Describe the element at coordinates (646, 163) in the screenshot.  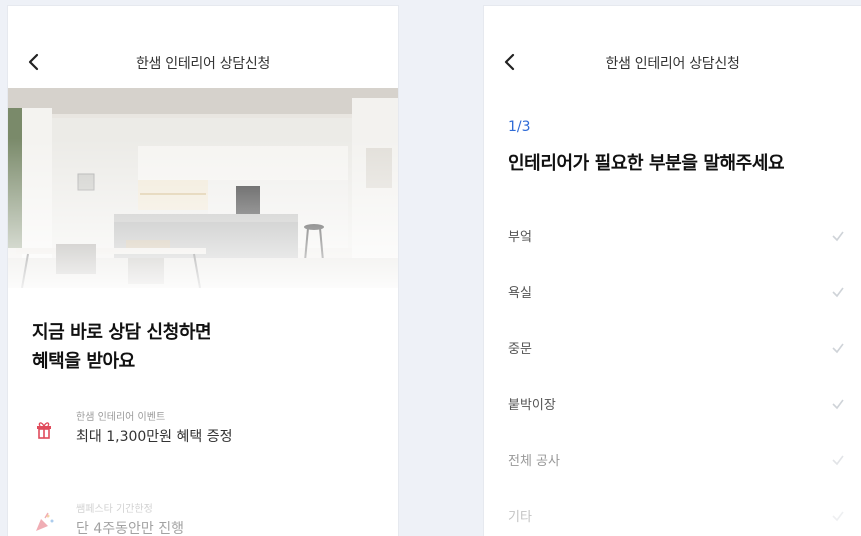
I see `question-title: 인테리어가 필요한 부분을 말해주세요` at that location.